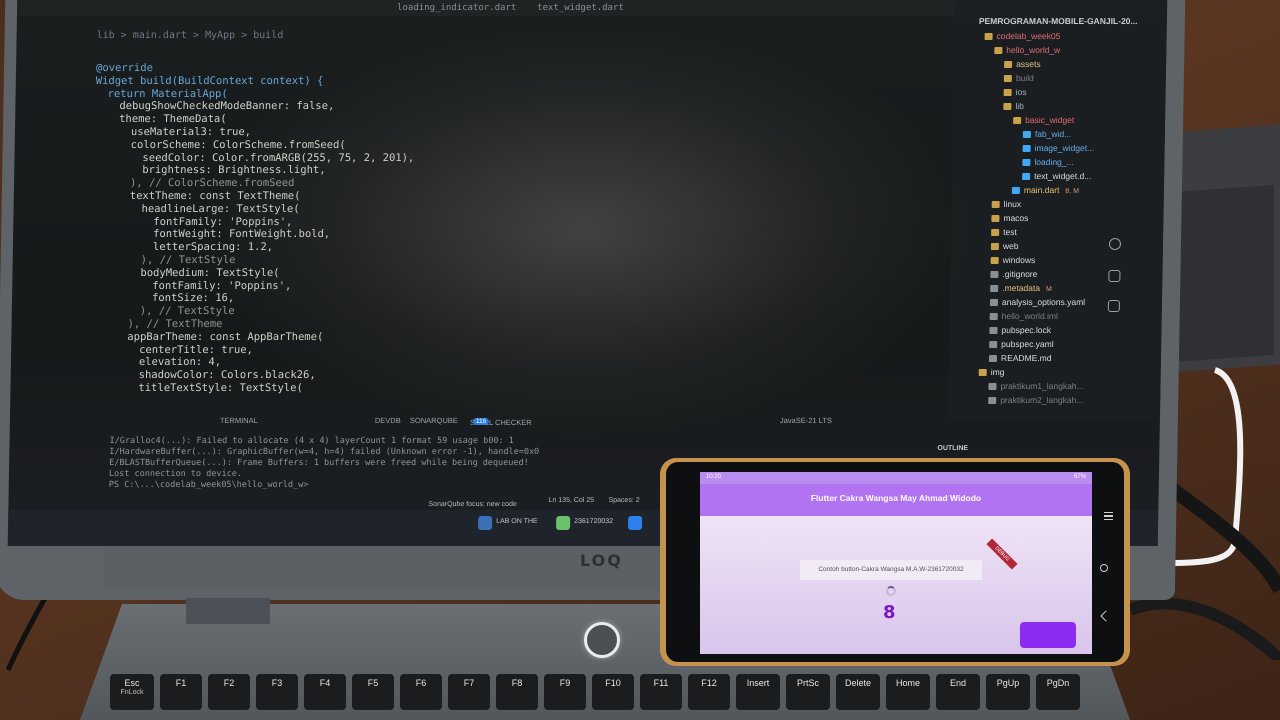 The image size is (1280, 720). Describe the element at coordinates (1022, 64) in the screenshot. I see `explorer-item: assets` at that location.